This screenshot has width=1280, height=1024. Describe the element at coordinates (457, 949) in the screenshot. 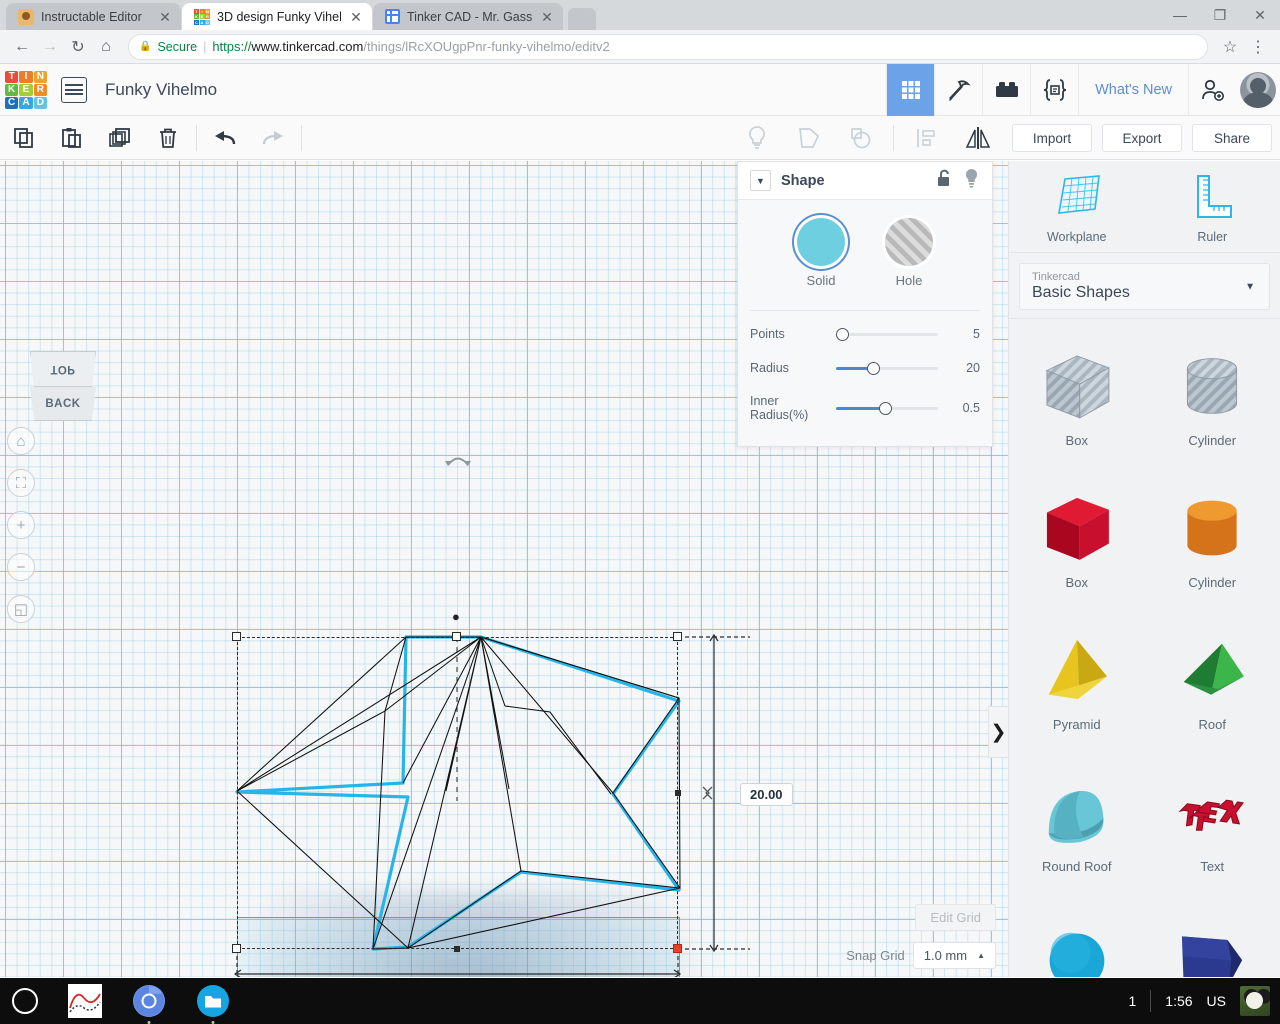

I see `resize-handle-bottom-mid` at that location.